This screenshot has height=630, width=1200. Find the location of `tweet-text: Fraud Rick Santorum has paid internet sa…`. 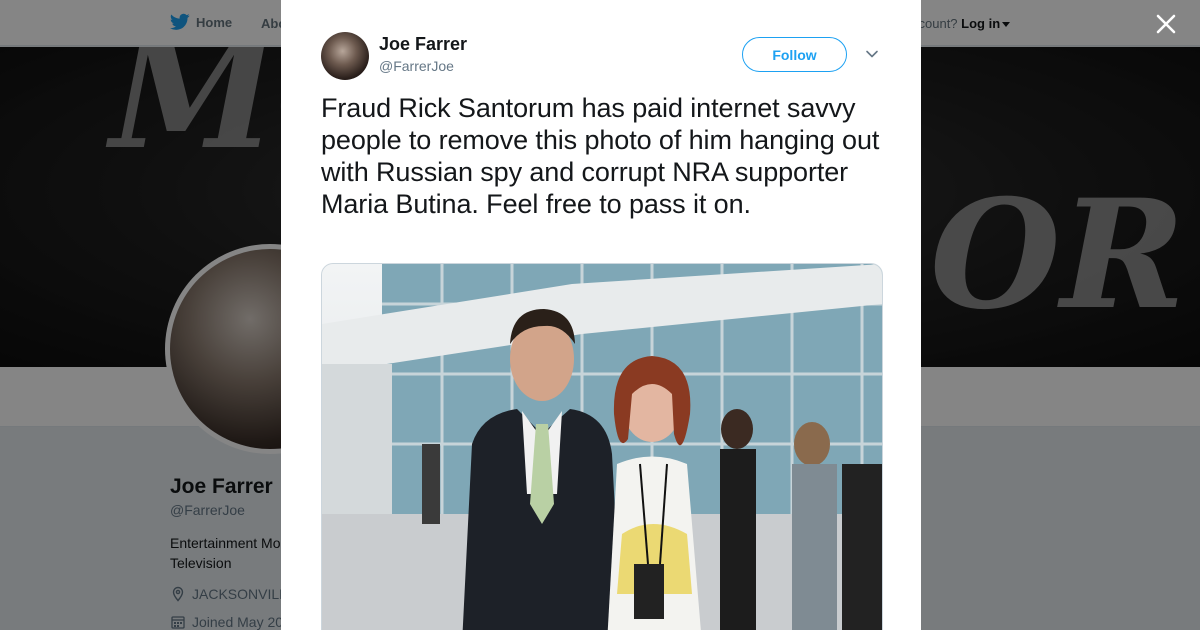

tweet-text: Fraud Rick Santorum has paid internet sa… is located at coordinates (600, 156).